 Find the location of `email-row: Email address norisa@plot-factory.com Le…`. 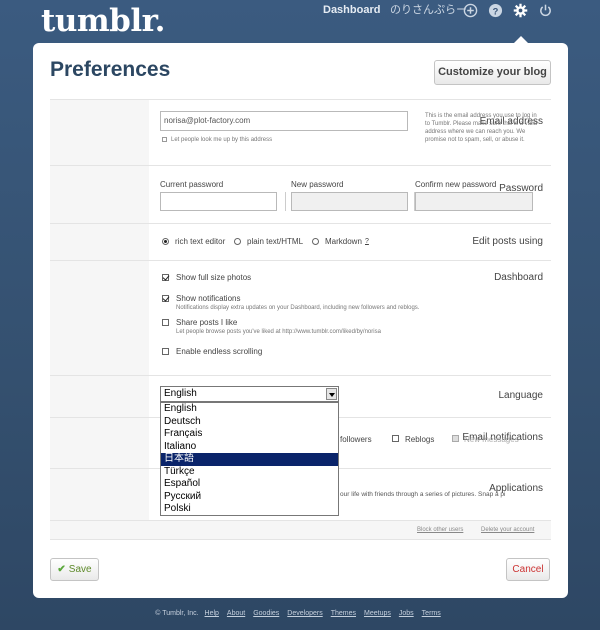

email-row: Email address norisa@plot-factory.com Le… is located at coordinates (300, 132).